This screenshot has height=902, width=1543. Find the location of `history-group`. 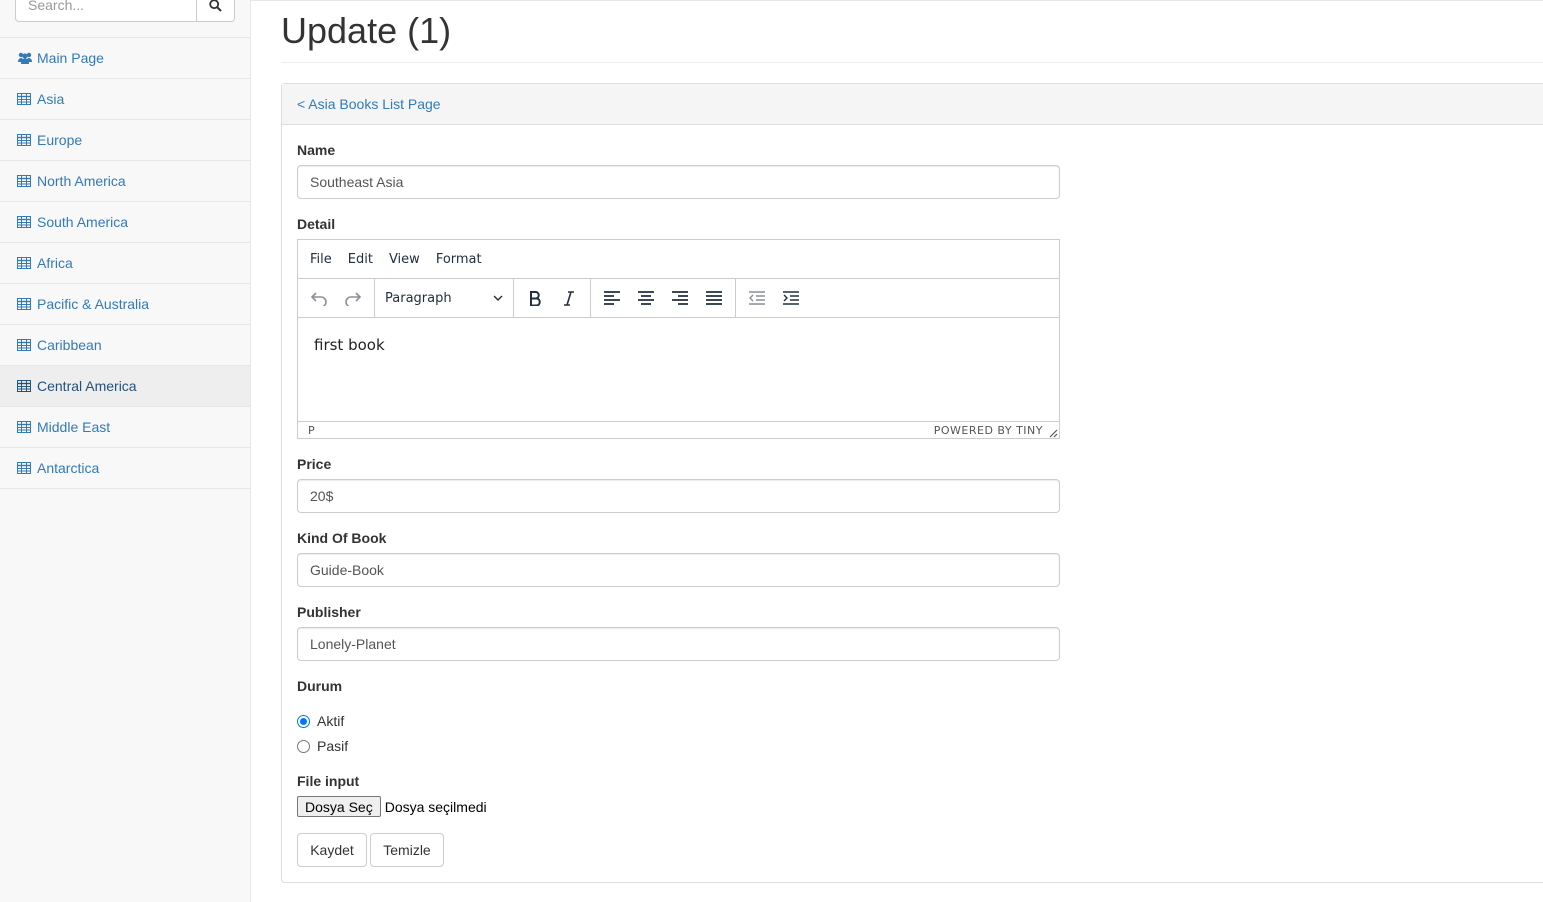

history-group is located at coordinates (336, 298).